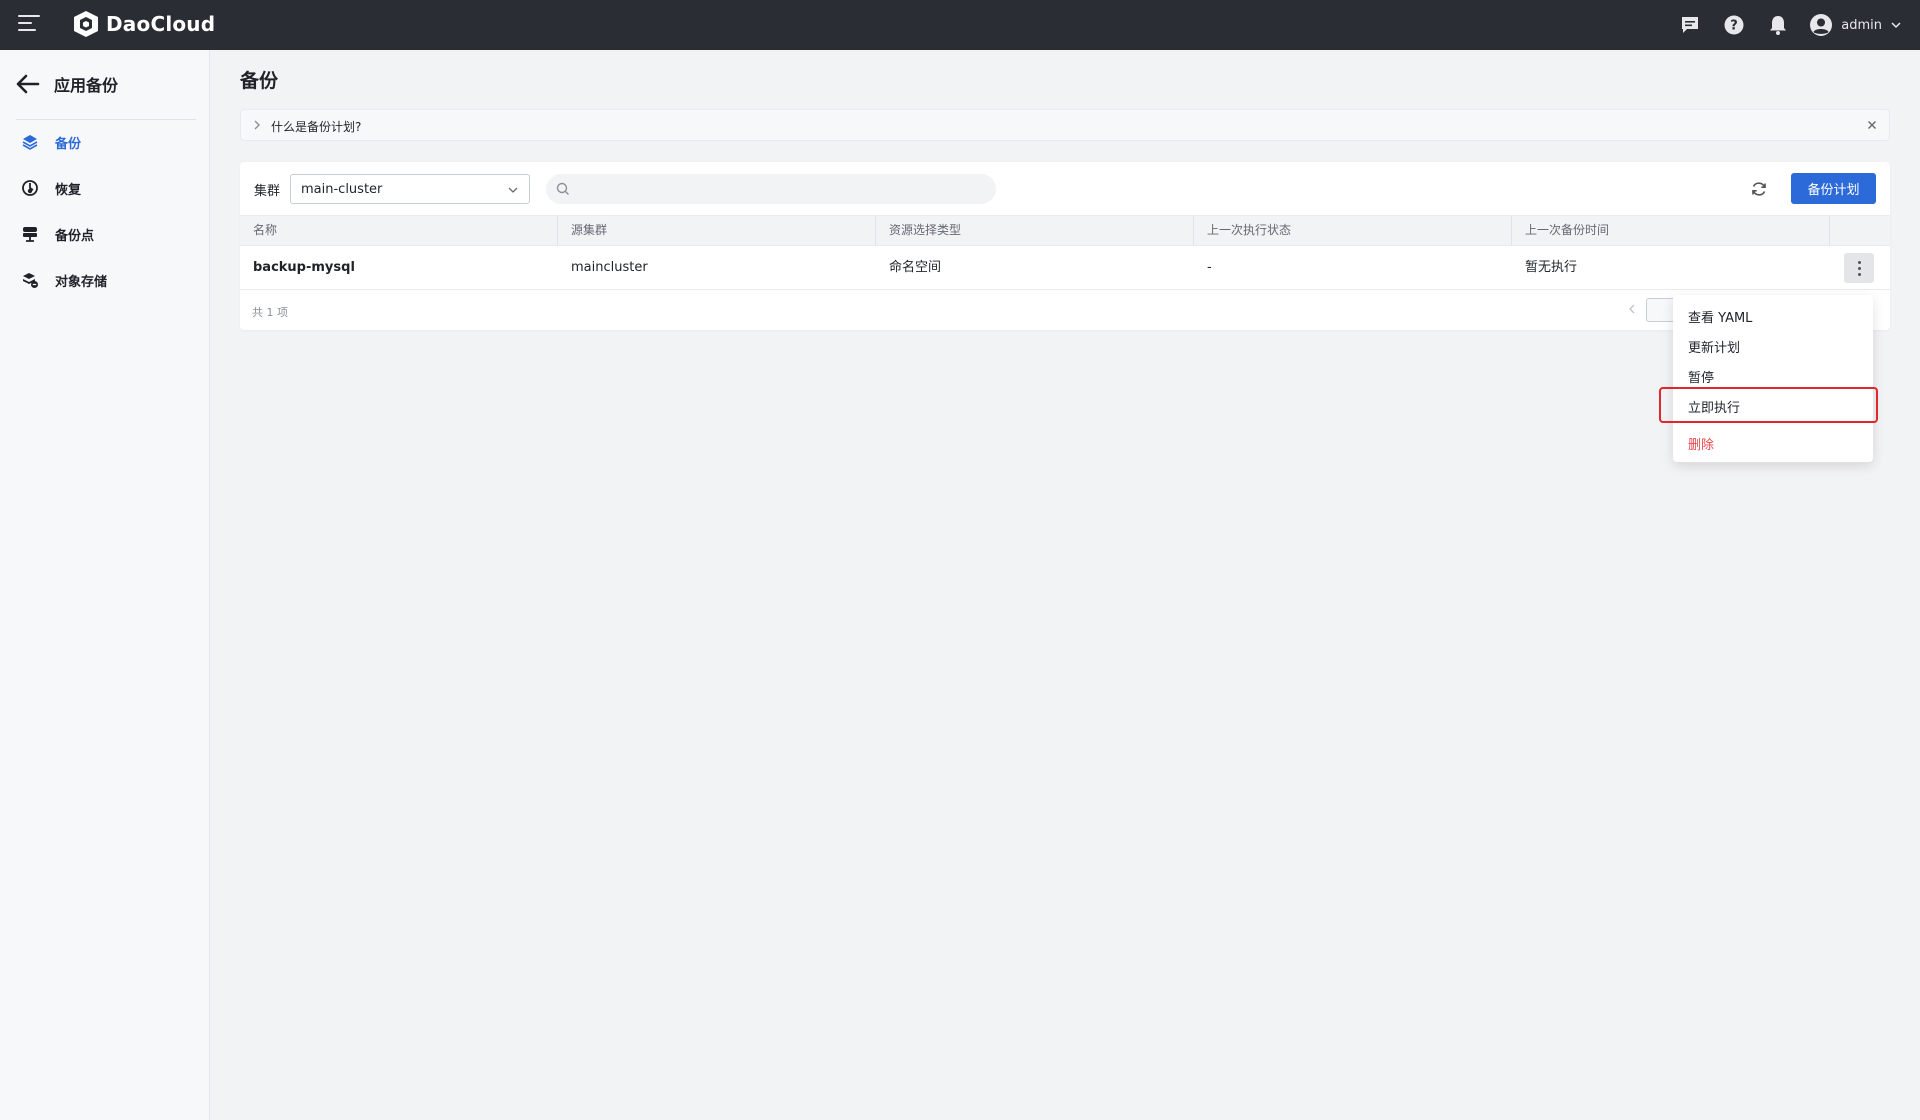 This screenshot has height=1120, width=1920. What do you see at coordinates (1821, 25) in the screenshot?
I see `user-avatar-icon` at bounding box center [1821, 25].